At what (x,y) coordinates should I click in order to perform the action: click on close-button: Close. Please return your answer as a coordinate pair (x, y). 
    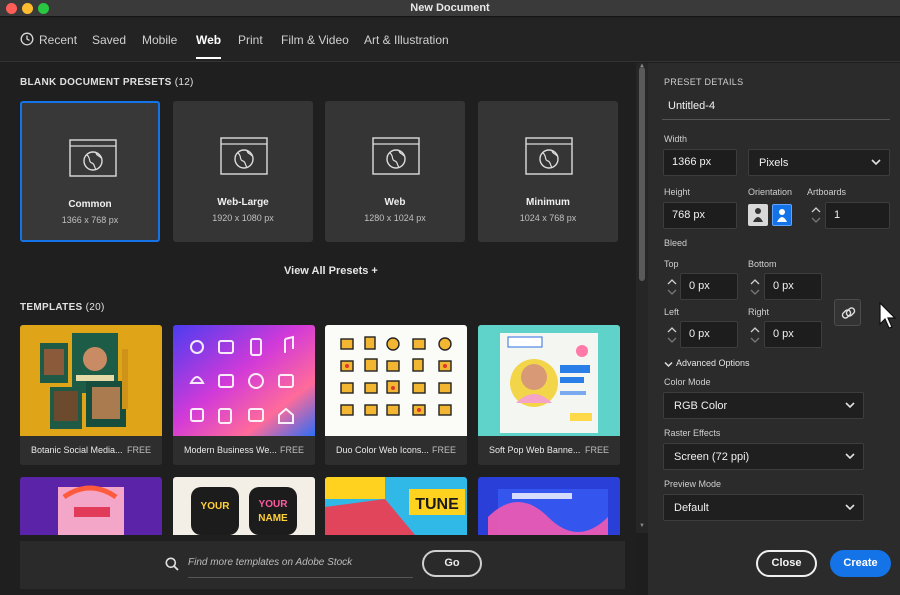
    Looking at the image, I should click on (786, 563).